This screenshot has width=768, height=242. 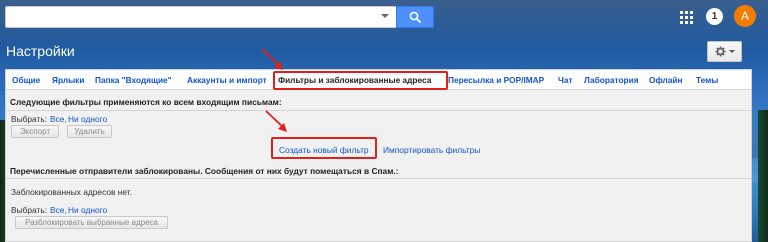 What do you see at coordinates (611, 80) in the screenshot?
I see `tab-labs: Лаборатория` at bounding box center [611, 80].